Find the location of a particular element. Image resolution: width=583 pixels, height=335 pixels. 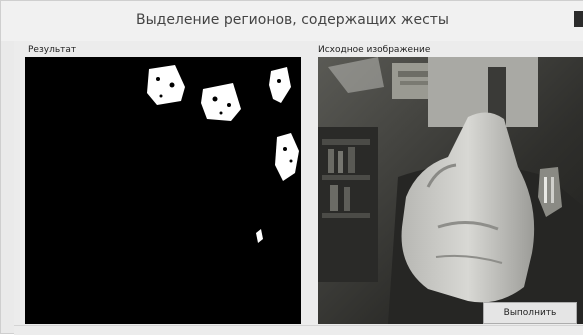

bottom-divider is located at coordinates (298, 325).